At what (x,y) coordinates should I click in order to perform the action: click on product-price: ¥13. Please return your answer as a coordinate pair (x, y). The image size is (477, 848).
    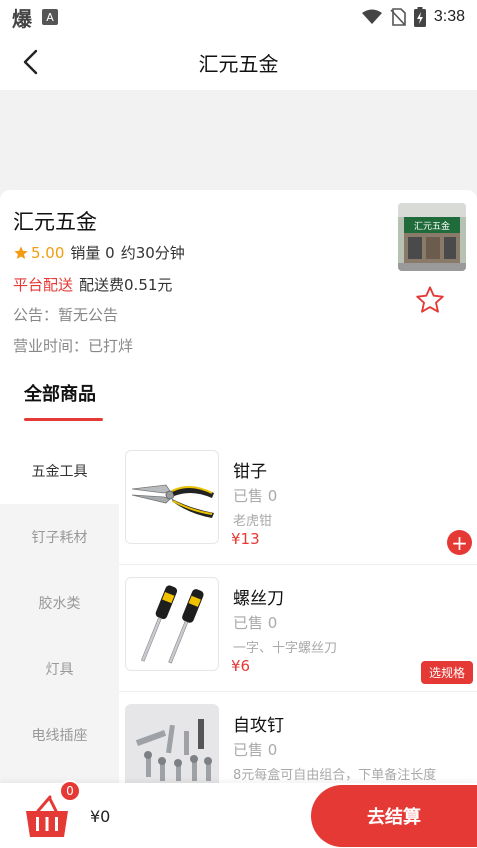
    Looking at the image, I should click on (245, 539).